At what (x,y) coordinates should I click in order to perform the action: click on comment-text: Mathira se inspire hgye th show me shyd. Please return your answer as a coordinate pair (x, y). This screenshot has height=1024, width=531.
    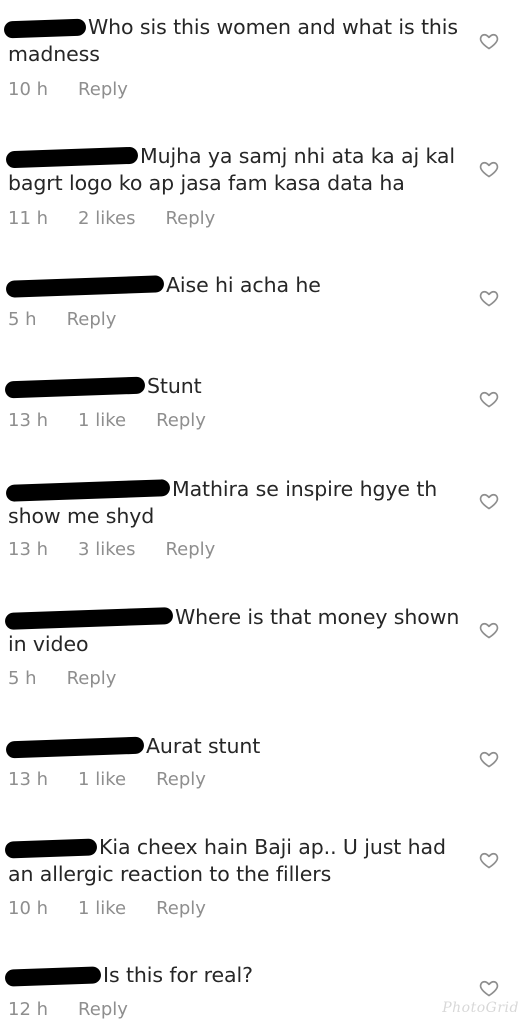
    Looking at the image, I should click on (239, 503).